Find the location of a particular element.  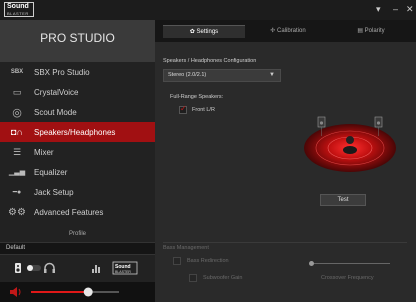

gears-icon: ⚙⚙ is located at coordinates (17, 212).